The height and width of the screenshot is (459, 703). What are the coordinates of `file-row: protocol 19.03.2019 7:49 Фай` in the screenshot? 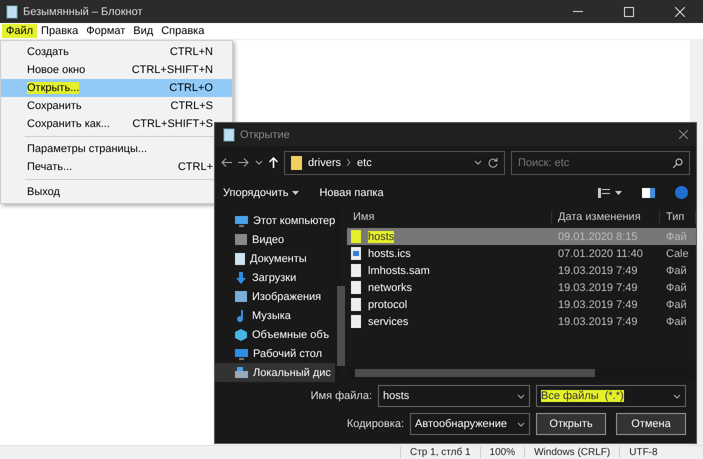 It's located at (521, 304).